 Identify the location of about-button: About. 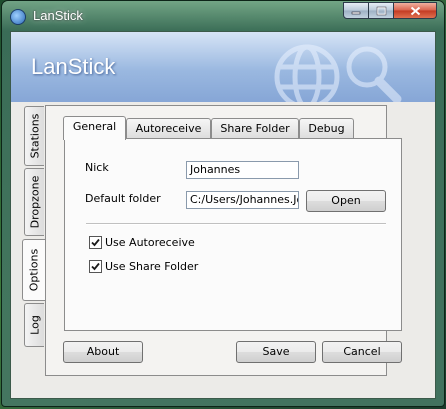
(103, 352).